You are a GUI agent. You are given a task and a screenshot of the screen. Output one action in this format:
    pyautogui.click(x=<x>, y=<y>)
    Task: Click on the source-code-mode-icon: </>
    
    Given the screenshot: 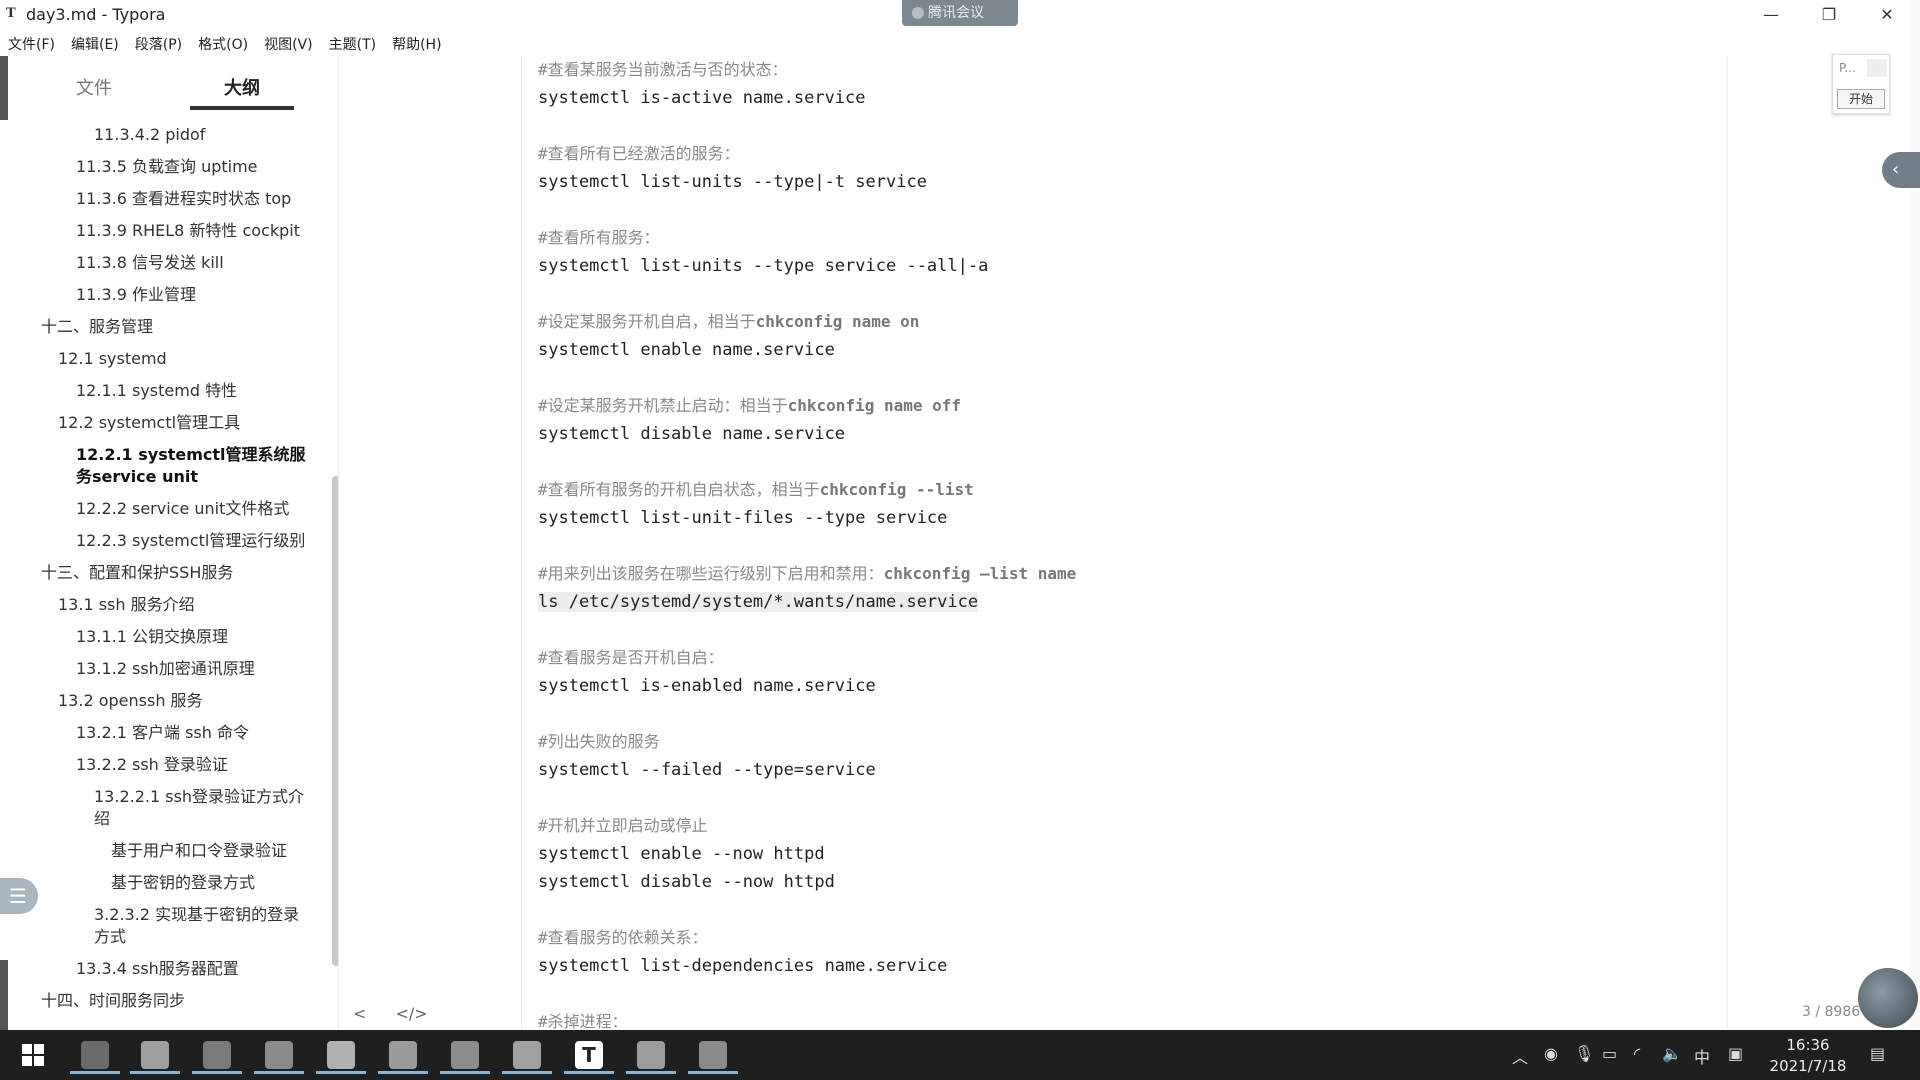 What is the action you would take?
    pyautogui.click(x=412, y=1013)
    